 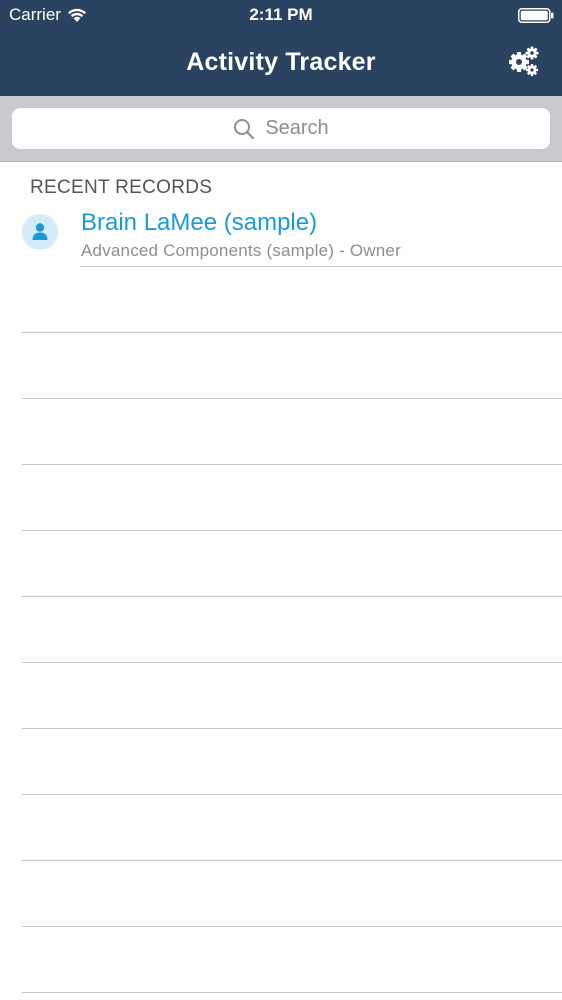 I want to click on record-title: Brain LaMee (sample), so click(x=199, y=222).